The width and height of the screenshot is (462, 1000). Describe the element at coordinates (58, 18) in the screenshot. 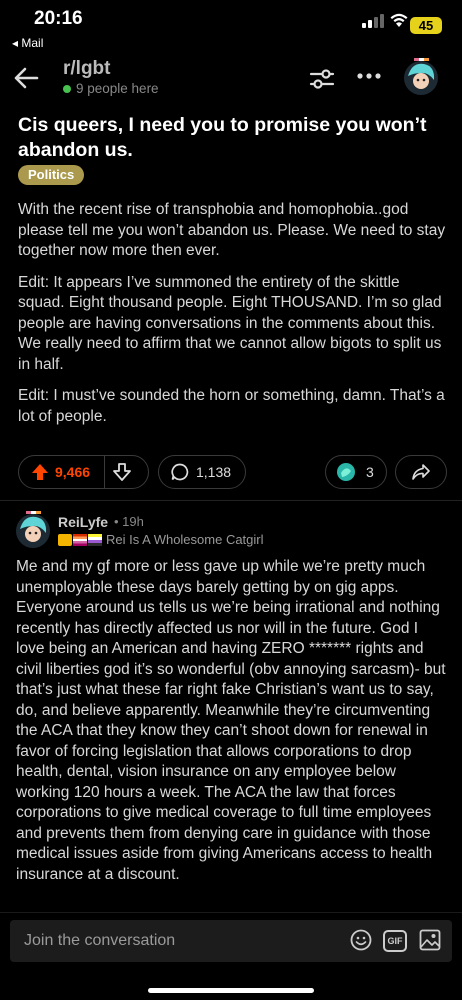

I see `clock: 20:16` at that location.